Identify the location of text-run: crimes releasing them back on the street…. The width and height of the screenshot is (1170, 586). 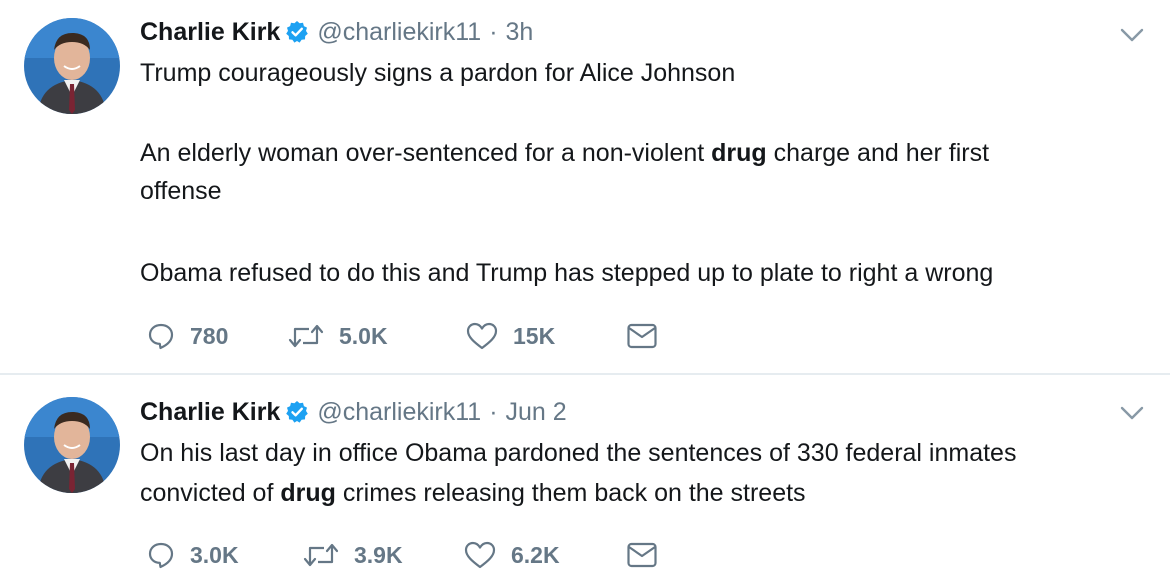
(570, 493).